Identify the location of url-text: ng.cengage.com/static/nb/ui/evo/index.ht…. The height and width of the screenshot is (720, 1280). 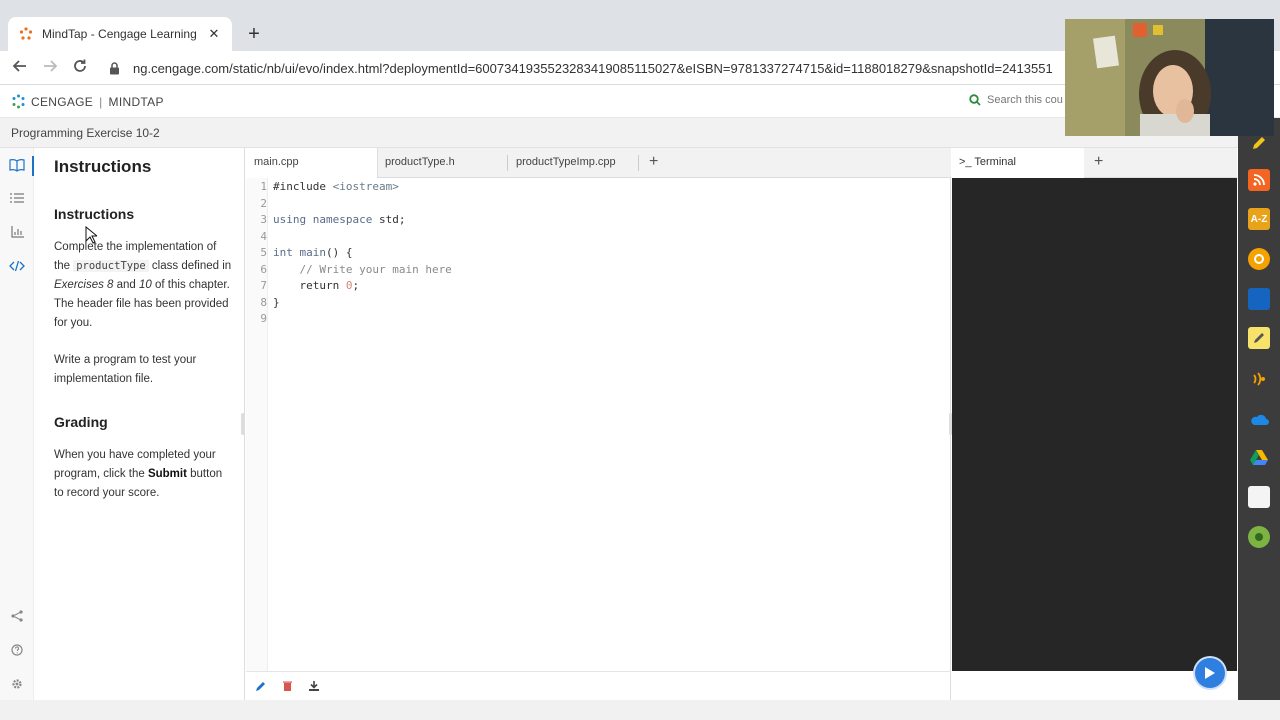
(593, 68).